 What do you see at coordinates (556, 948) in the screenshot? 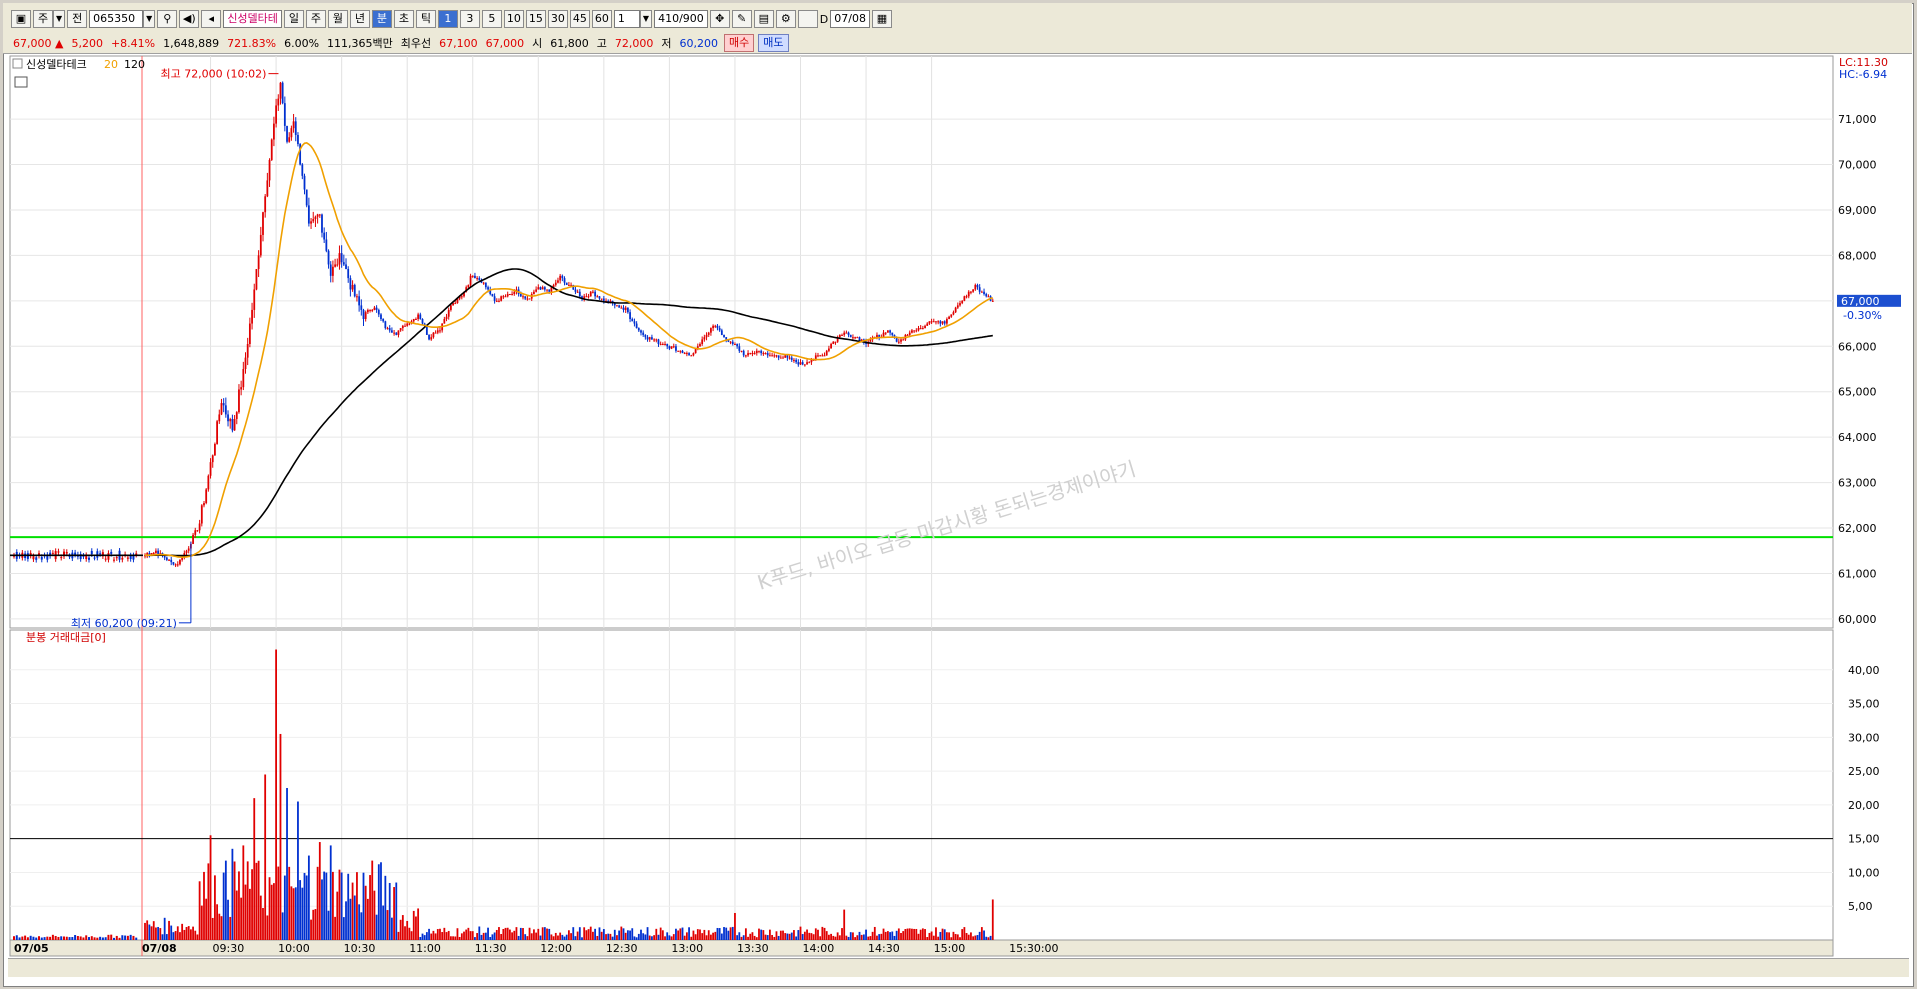
I see `x-tick-label: 12:00` at bounding box center [556, 948].